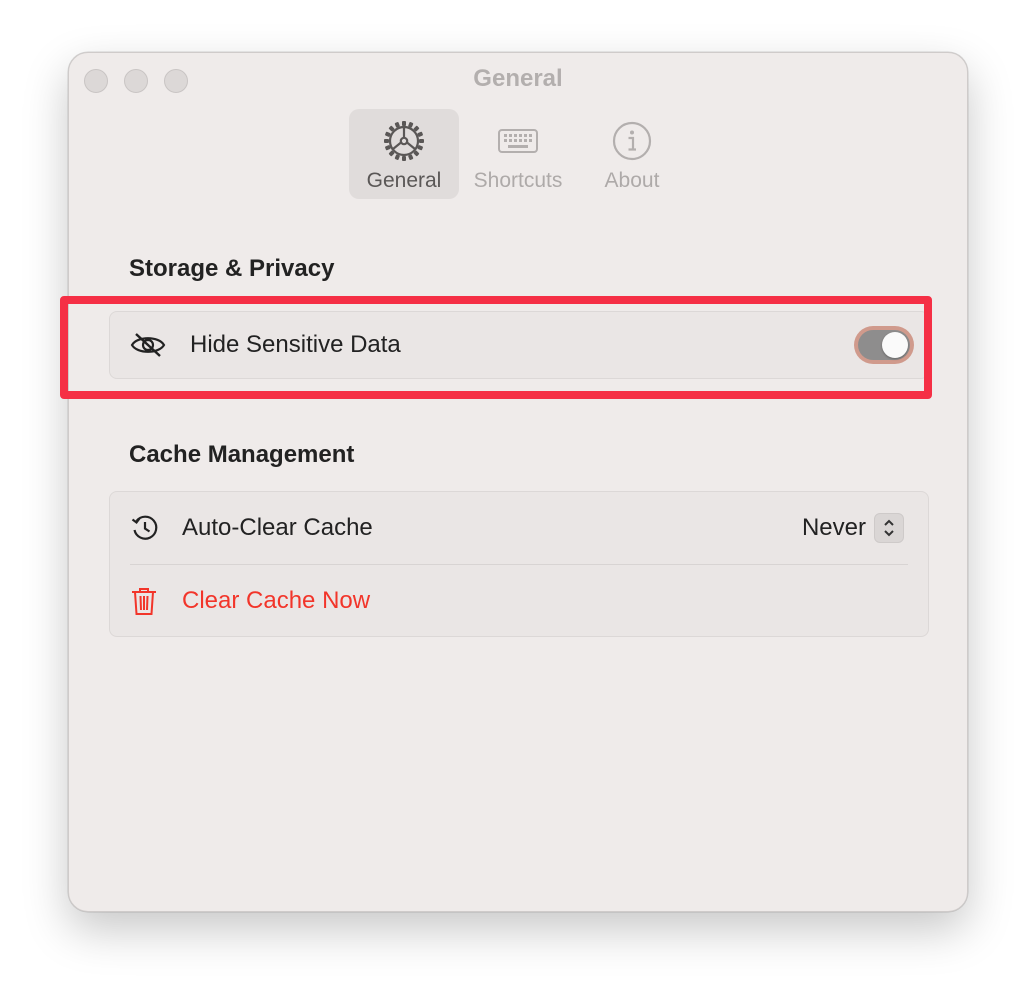 The height and width of the screenshot is (996, 1036). I want to click on eye-slash-icon, so click(148, 345).